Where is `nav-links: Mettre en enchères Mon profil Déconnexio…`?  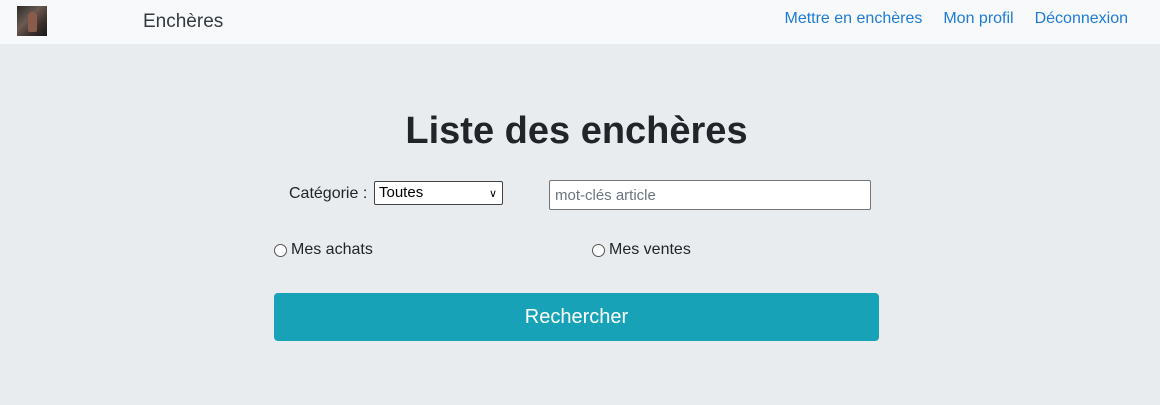
nav-links: Mettre en enchères Mon profil Déconnexio… is located at coordinates (956, 19).